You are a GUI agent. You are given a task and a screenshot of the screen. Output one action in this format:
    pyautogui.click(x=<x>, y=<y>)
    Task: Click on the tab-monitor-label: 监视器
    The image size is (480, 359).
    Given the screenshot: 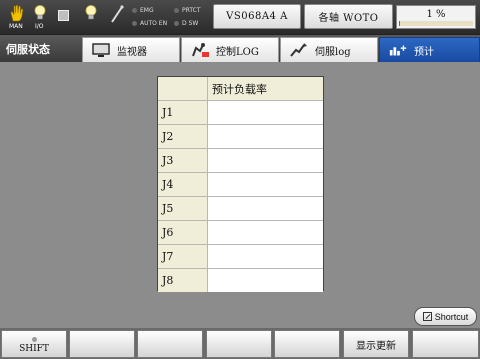 What is the action you would take?
    pyautogui.click(x=132, y=52)
    